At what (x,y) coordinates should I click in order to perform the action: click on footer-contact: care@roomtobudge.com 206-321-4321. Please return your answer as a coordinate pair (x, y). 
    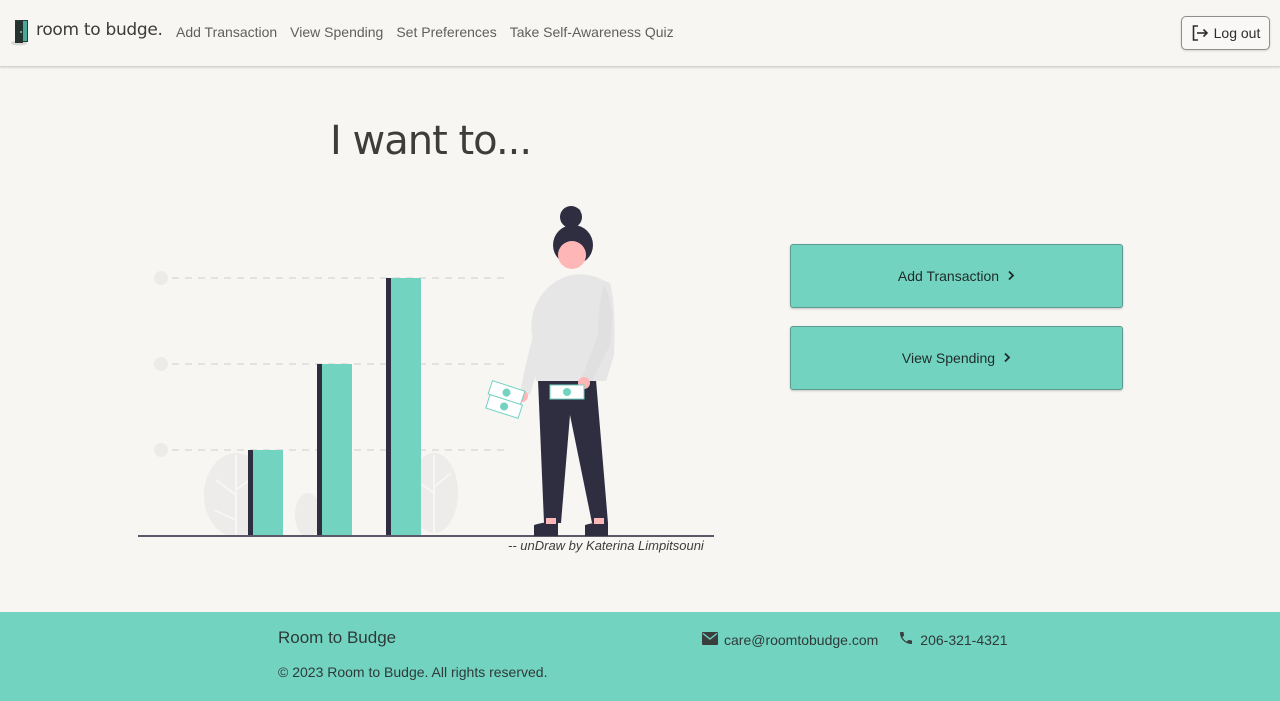
    Looking at the image, I should click on (854, 639).